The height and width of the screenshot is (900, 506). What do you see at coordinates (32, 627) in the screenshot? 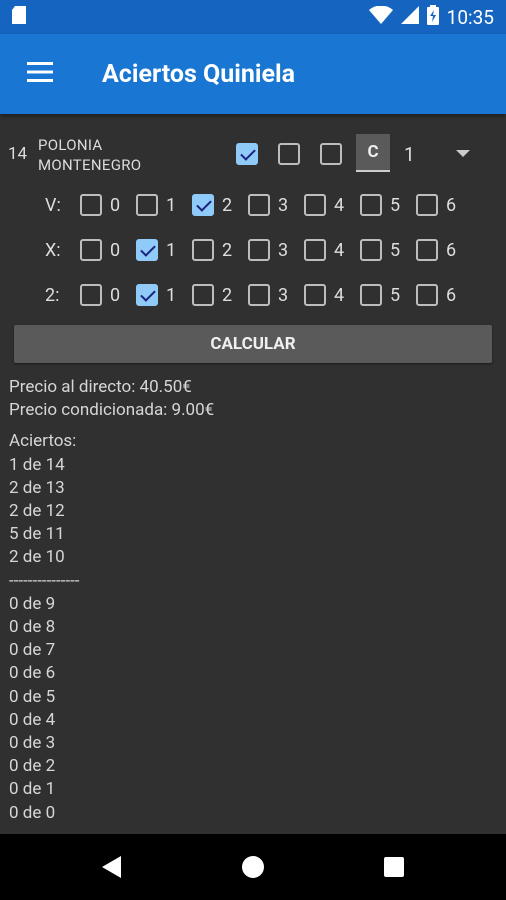
I see `result-line: 0 de 8` at bounding box center [32, 627].